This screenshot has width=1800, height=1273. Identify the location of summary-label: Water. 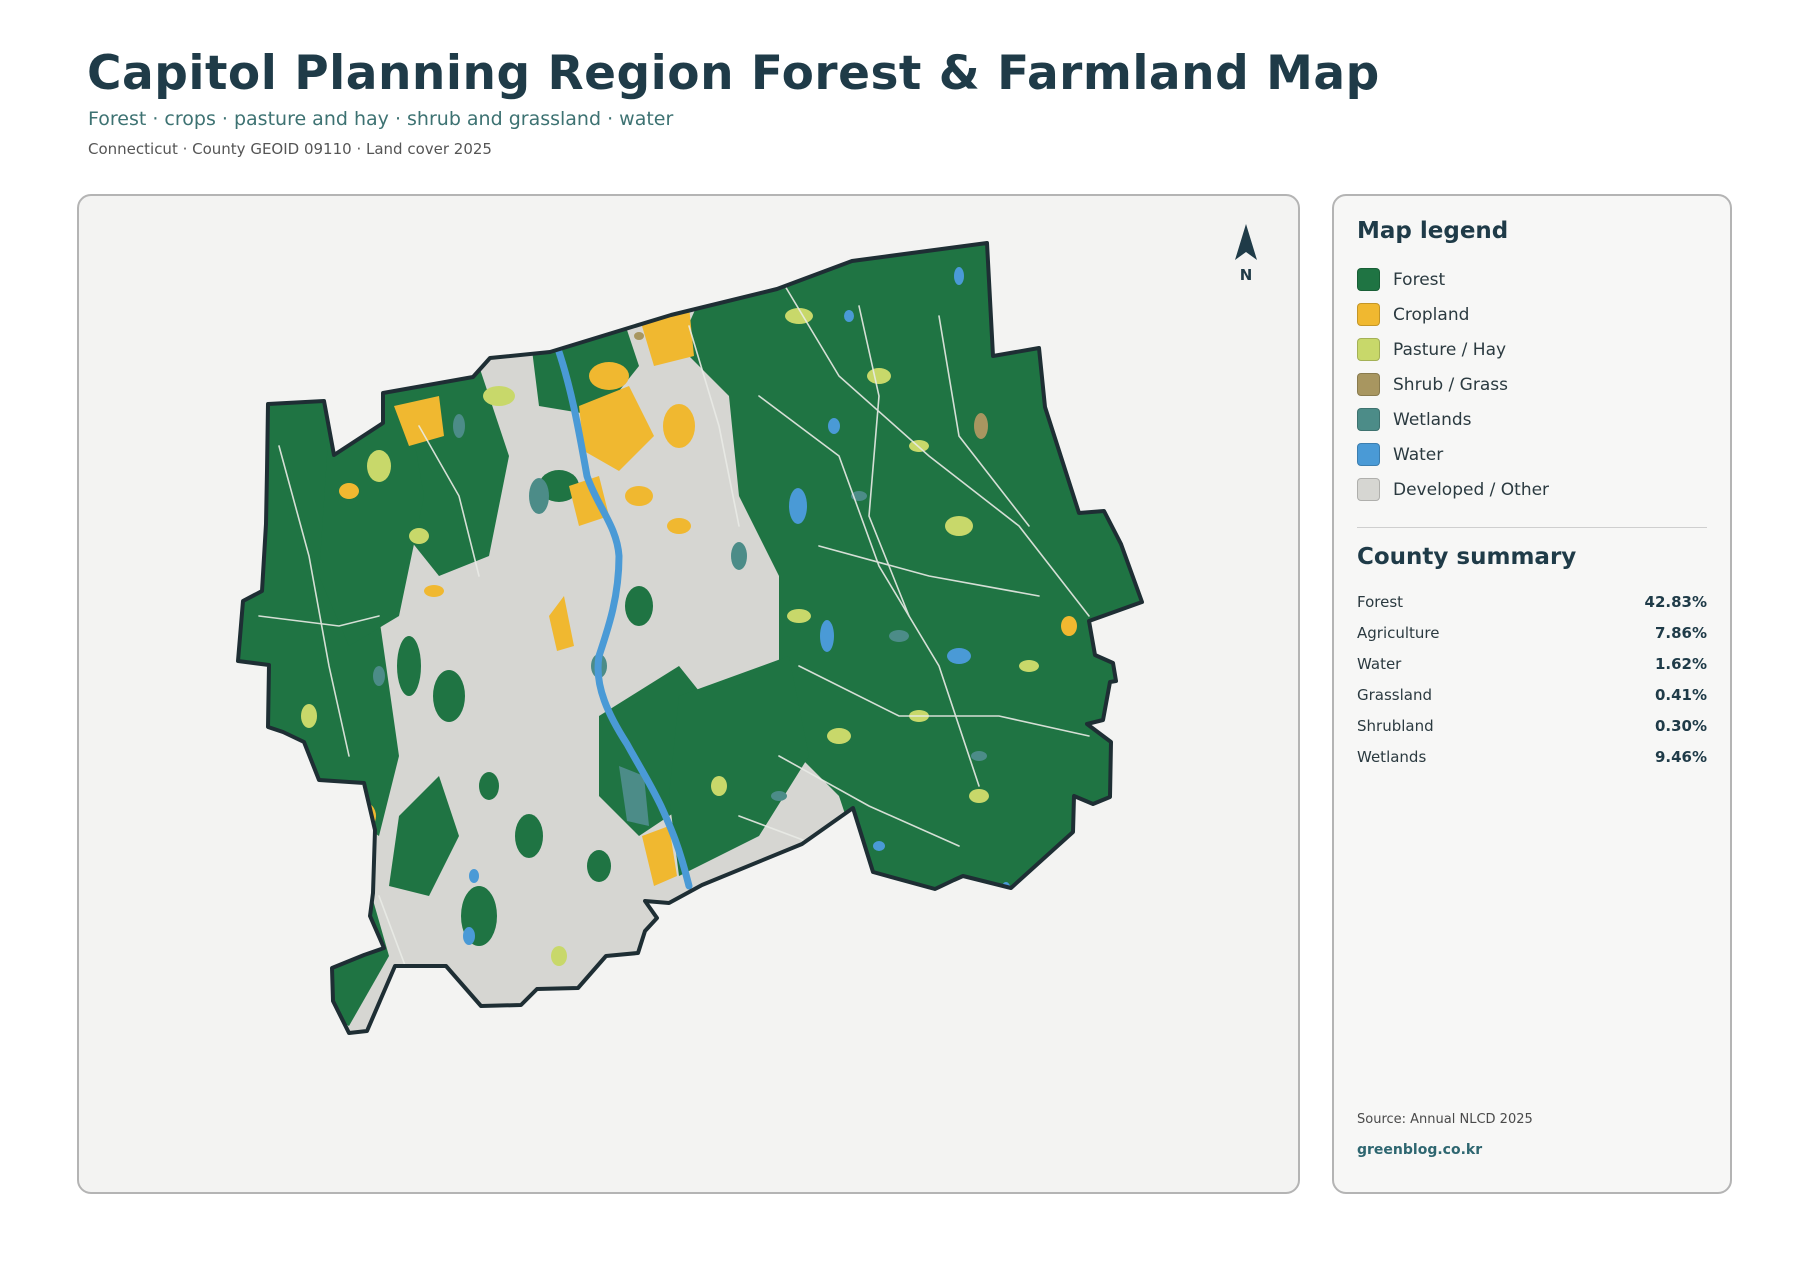
(1379, 663).